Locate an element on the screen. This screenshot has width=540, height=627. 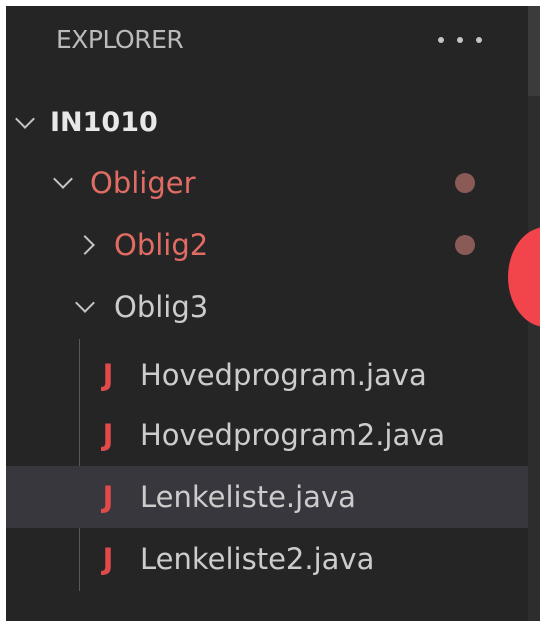
ellipsis-icon is located at coordinates (460, 40).